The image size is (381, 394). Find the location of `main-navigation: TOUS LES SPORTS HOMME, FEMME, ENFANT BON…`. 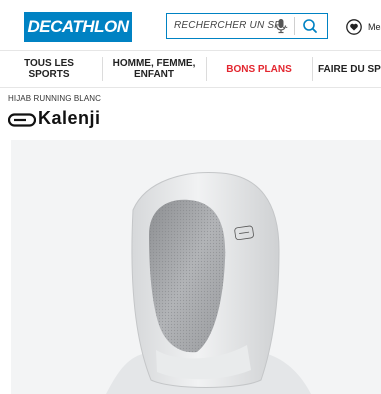

main-navigation: TOUS LES SPORTS HOMME, FEMME, ENFANT BON… is located at coordinates (190, 69).